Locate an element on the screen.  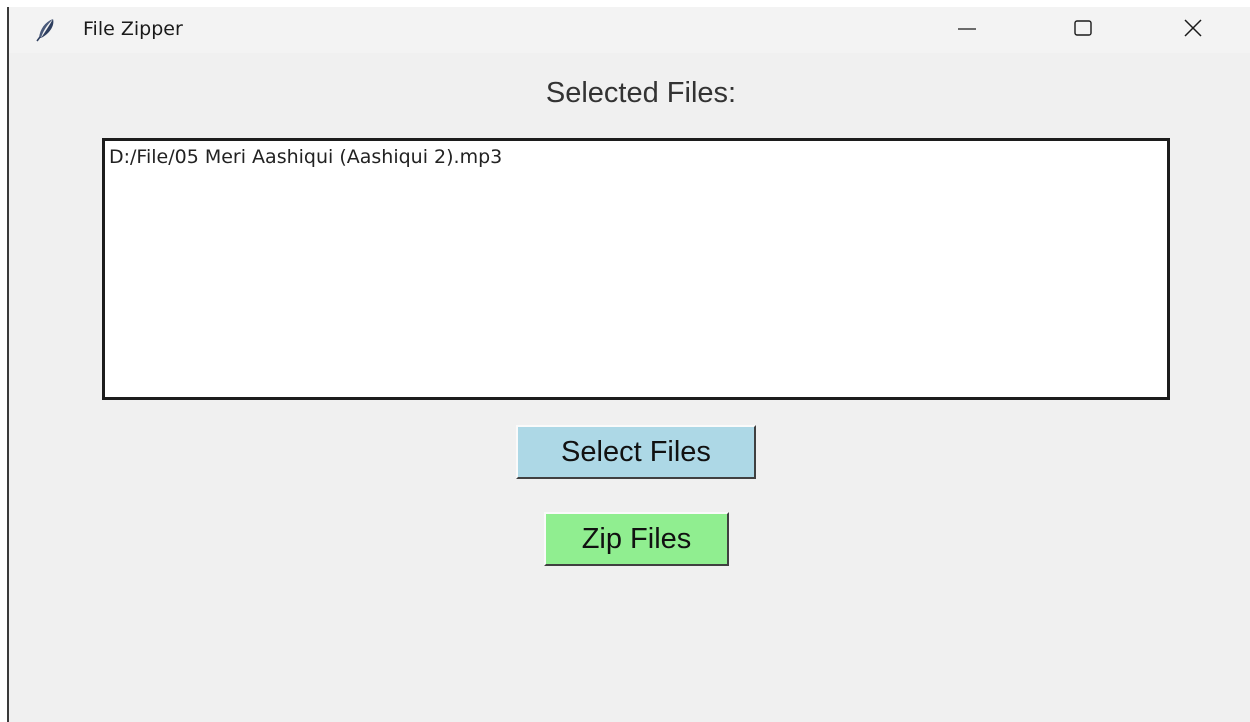
close-icon is located at coordinates (1193, 30).